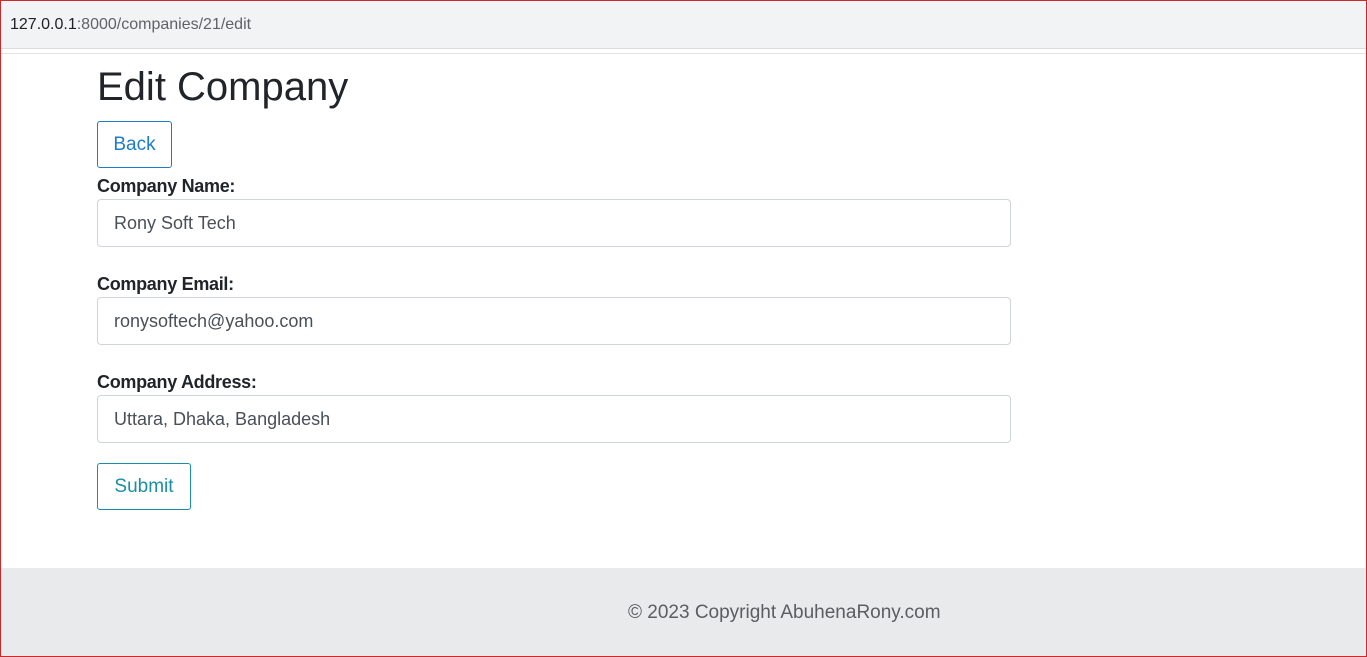  I want to click on company-name-label: Company Name:, so click(166, 186).